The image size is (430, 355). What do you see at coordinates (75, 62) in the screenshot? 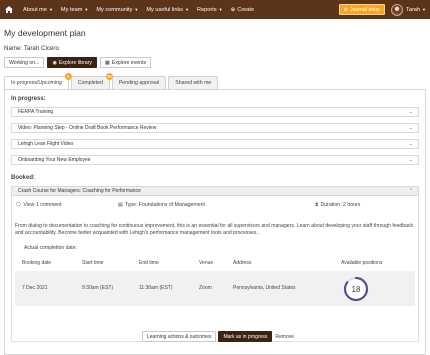
I see `explore-library-label: Explore library` at bounding box center [75, 62].